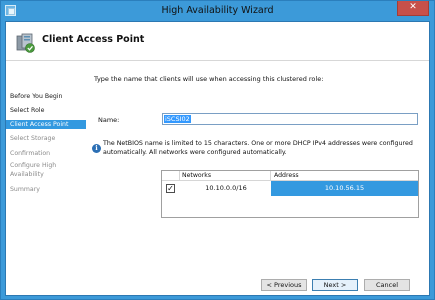 This screenshot has height=300, width=435. Describe the element at coordinates (290, 119) in the screenshot. I see `name-field: iSCSI02` at that location.